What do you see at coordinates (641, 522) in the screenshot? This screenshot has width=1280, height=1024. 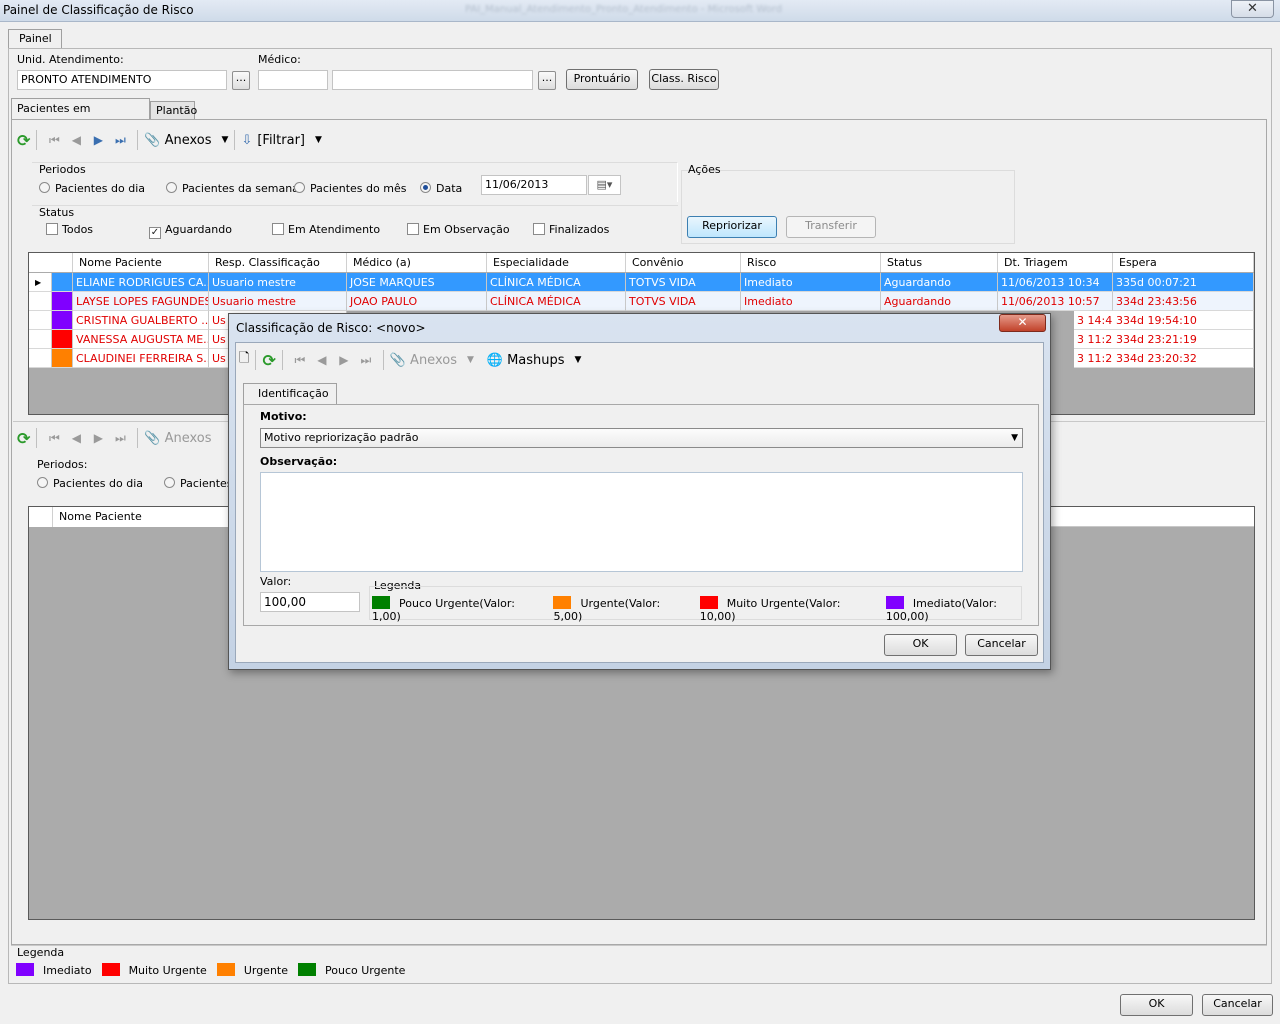 I see `observacao-textarea` at bounding box center [641, 522].